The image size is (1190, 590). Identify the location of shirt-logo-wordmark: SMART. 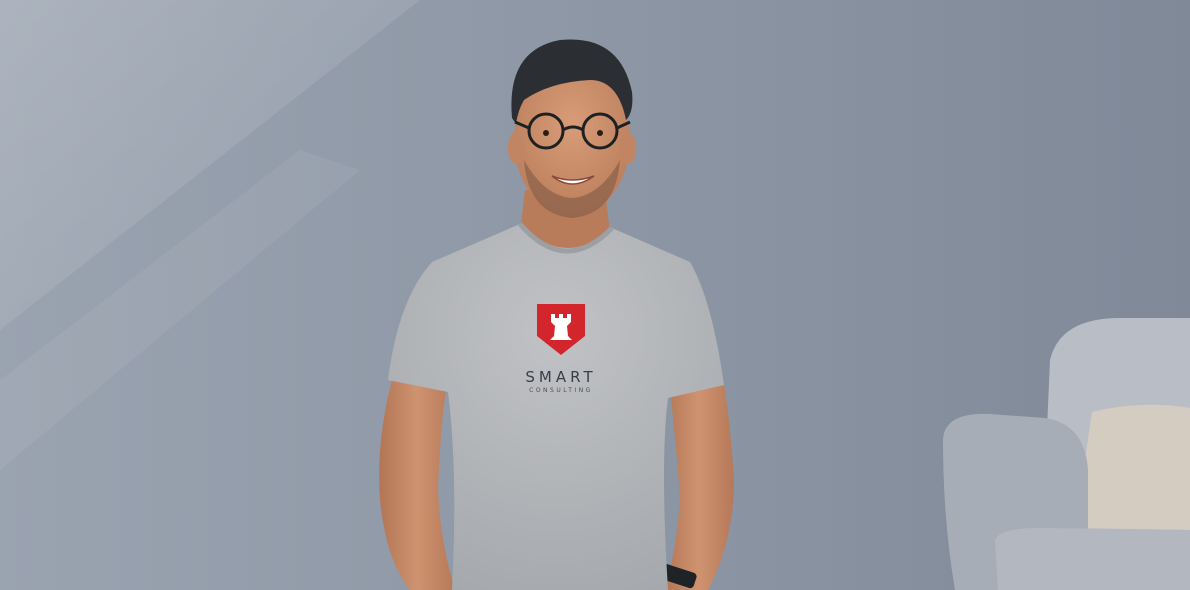
(561, 377).